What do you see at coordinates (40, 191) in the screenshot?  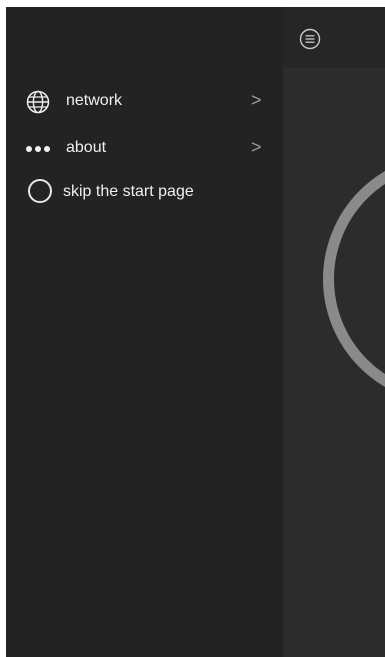 I see `radio-unchecked-icon` at bounding box center [40, 191].